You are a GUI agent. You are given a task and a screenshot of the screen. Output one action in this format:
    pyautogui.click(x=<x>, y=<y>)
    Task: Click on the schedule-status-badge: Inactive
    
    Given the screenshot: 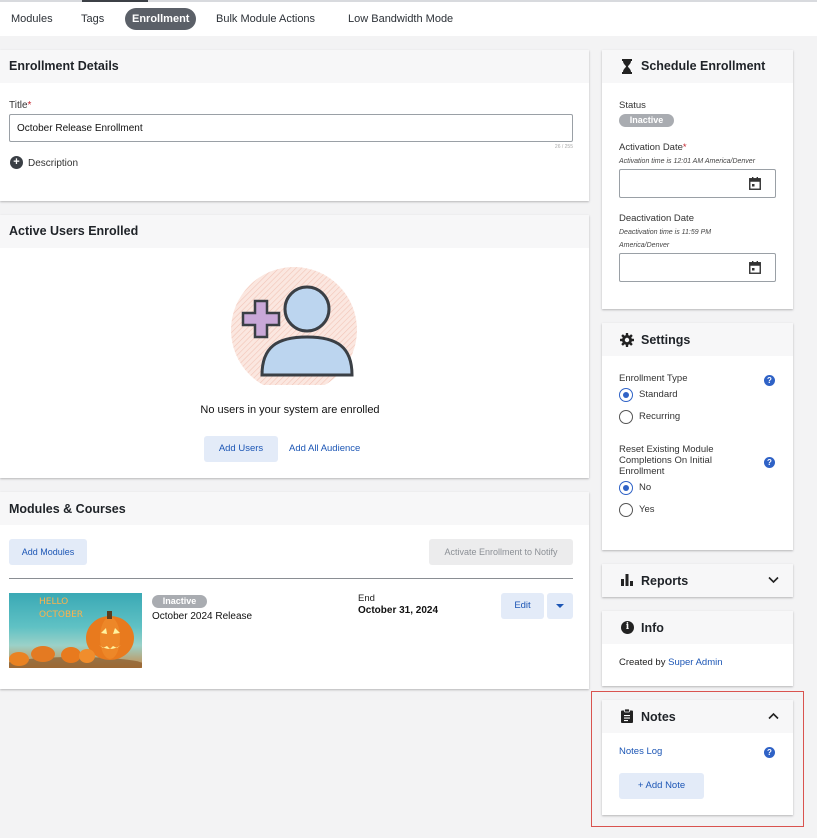 What is the action you would take?
    pyautogui.click(x=646, y=120)
    